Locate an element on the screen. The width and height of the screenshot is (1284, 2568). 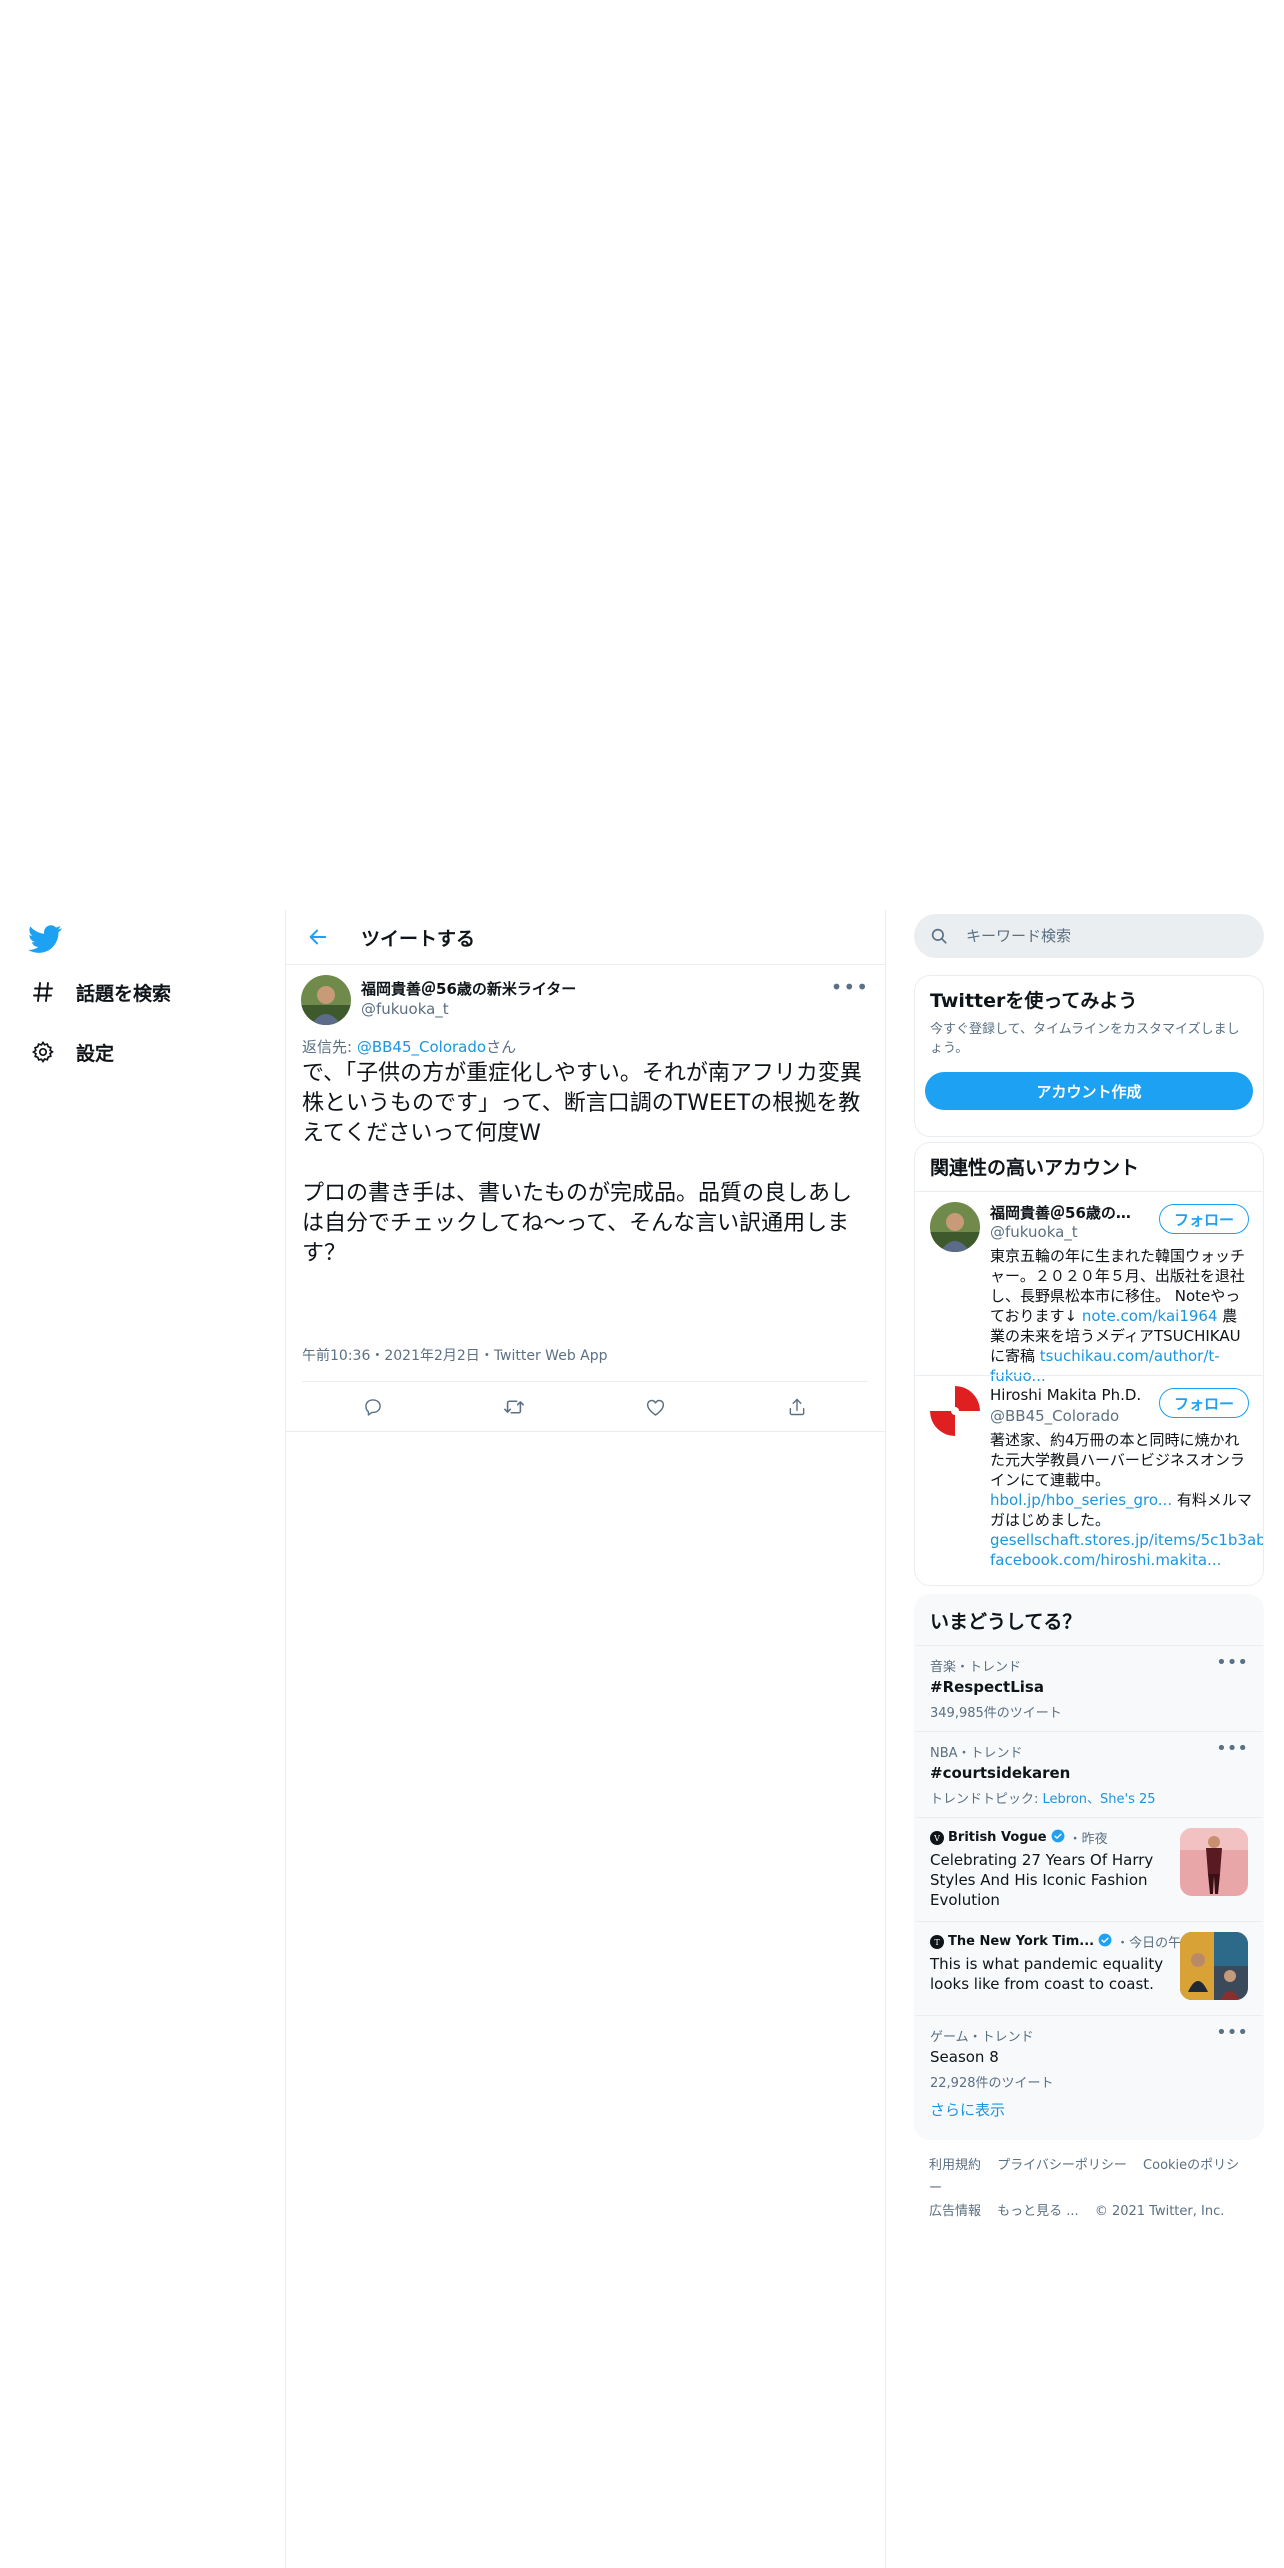
svg-text: V is located at coordinates (936, 1838).